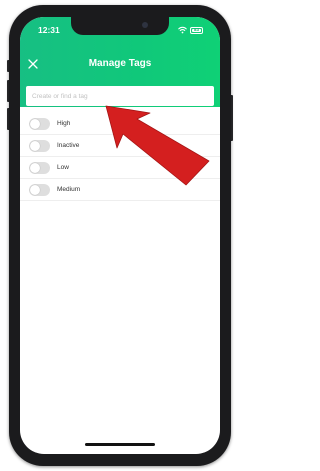 This screenshot has width=320, height=471. I want to click on tag-label: Low, so click(63, 167).